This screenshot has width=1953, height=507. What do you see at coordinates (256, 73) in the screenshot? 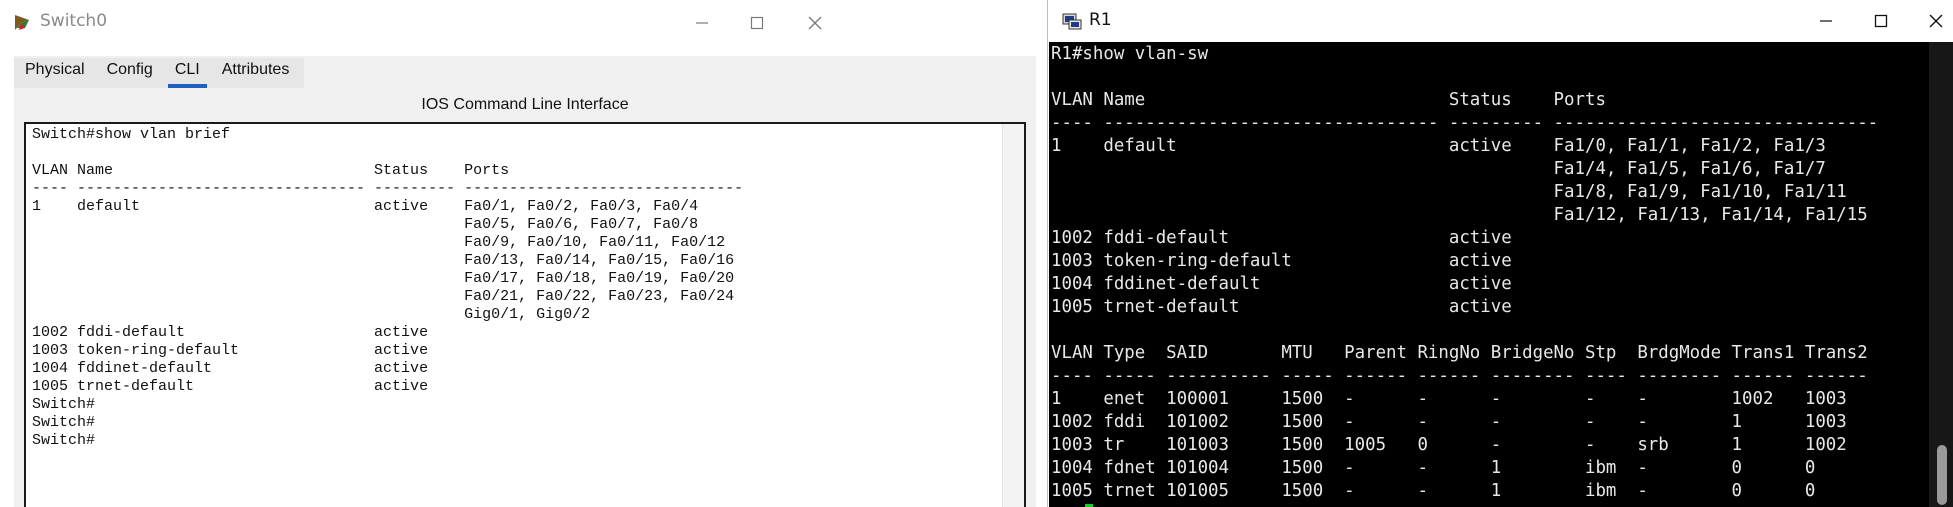
I see `tab-attributes: Attributes` at bounding box center [256, 73].